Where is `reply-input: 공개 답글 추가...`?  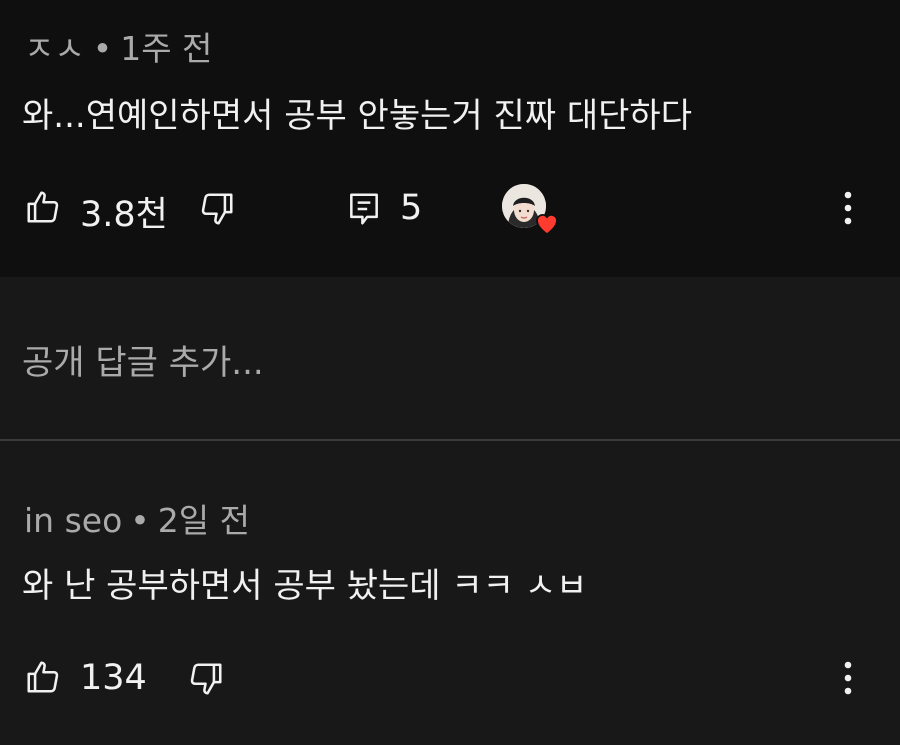
reply-input: 공개 답글 추가... is located at coordinates (143, 359).